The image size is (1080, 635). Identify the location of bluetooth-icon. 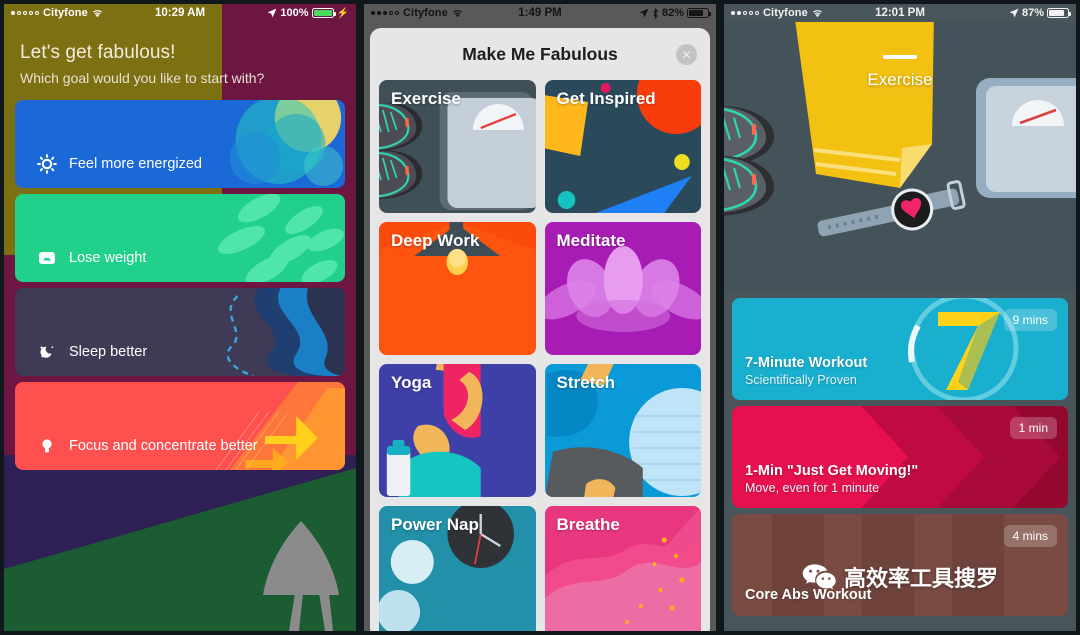
(655, 13).